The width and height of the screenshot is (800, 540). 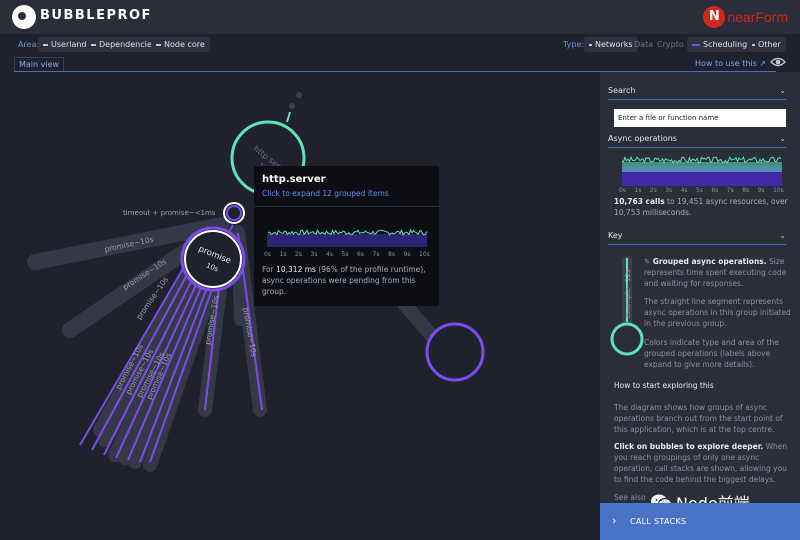 I want to click on small-node, so click(x=292, y=106).